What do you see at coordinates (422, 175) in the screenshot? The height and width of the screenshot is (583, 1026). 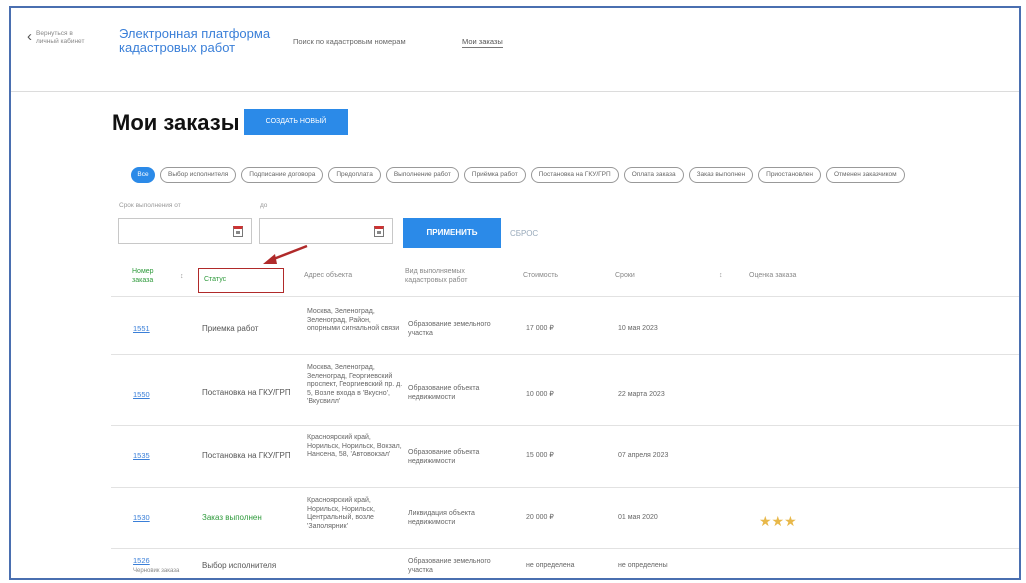 I see `filter-chip: Выполнение работ` at bounding box center [422, 175].